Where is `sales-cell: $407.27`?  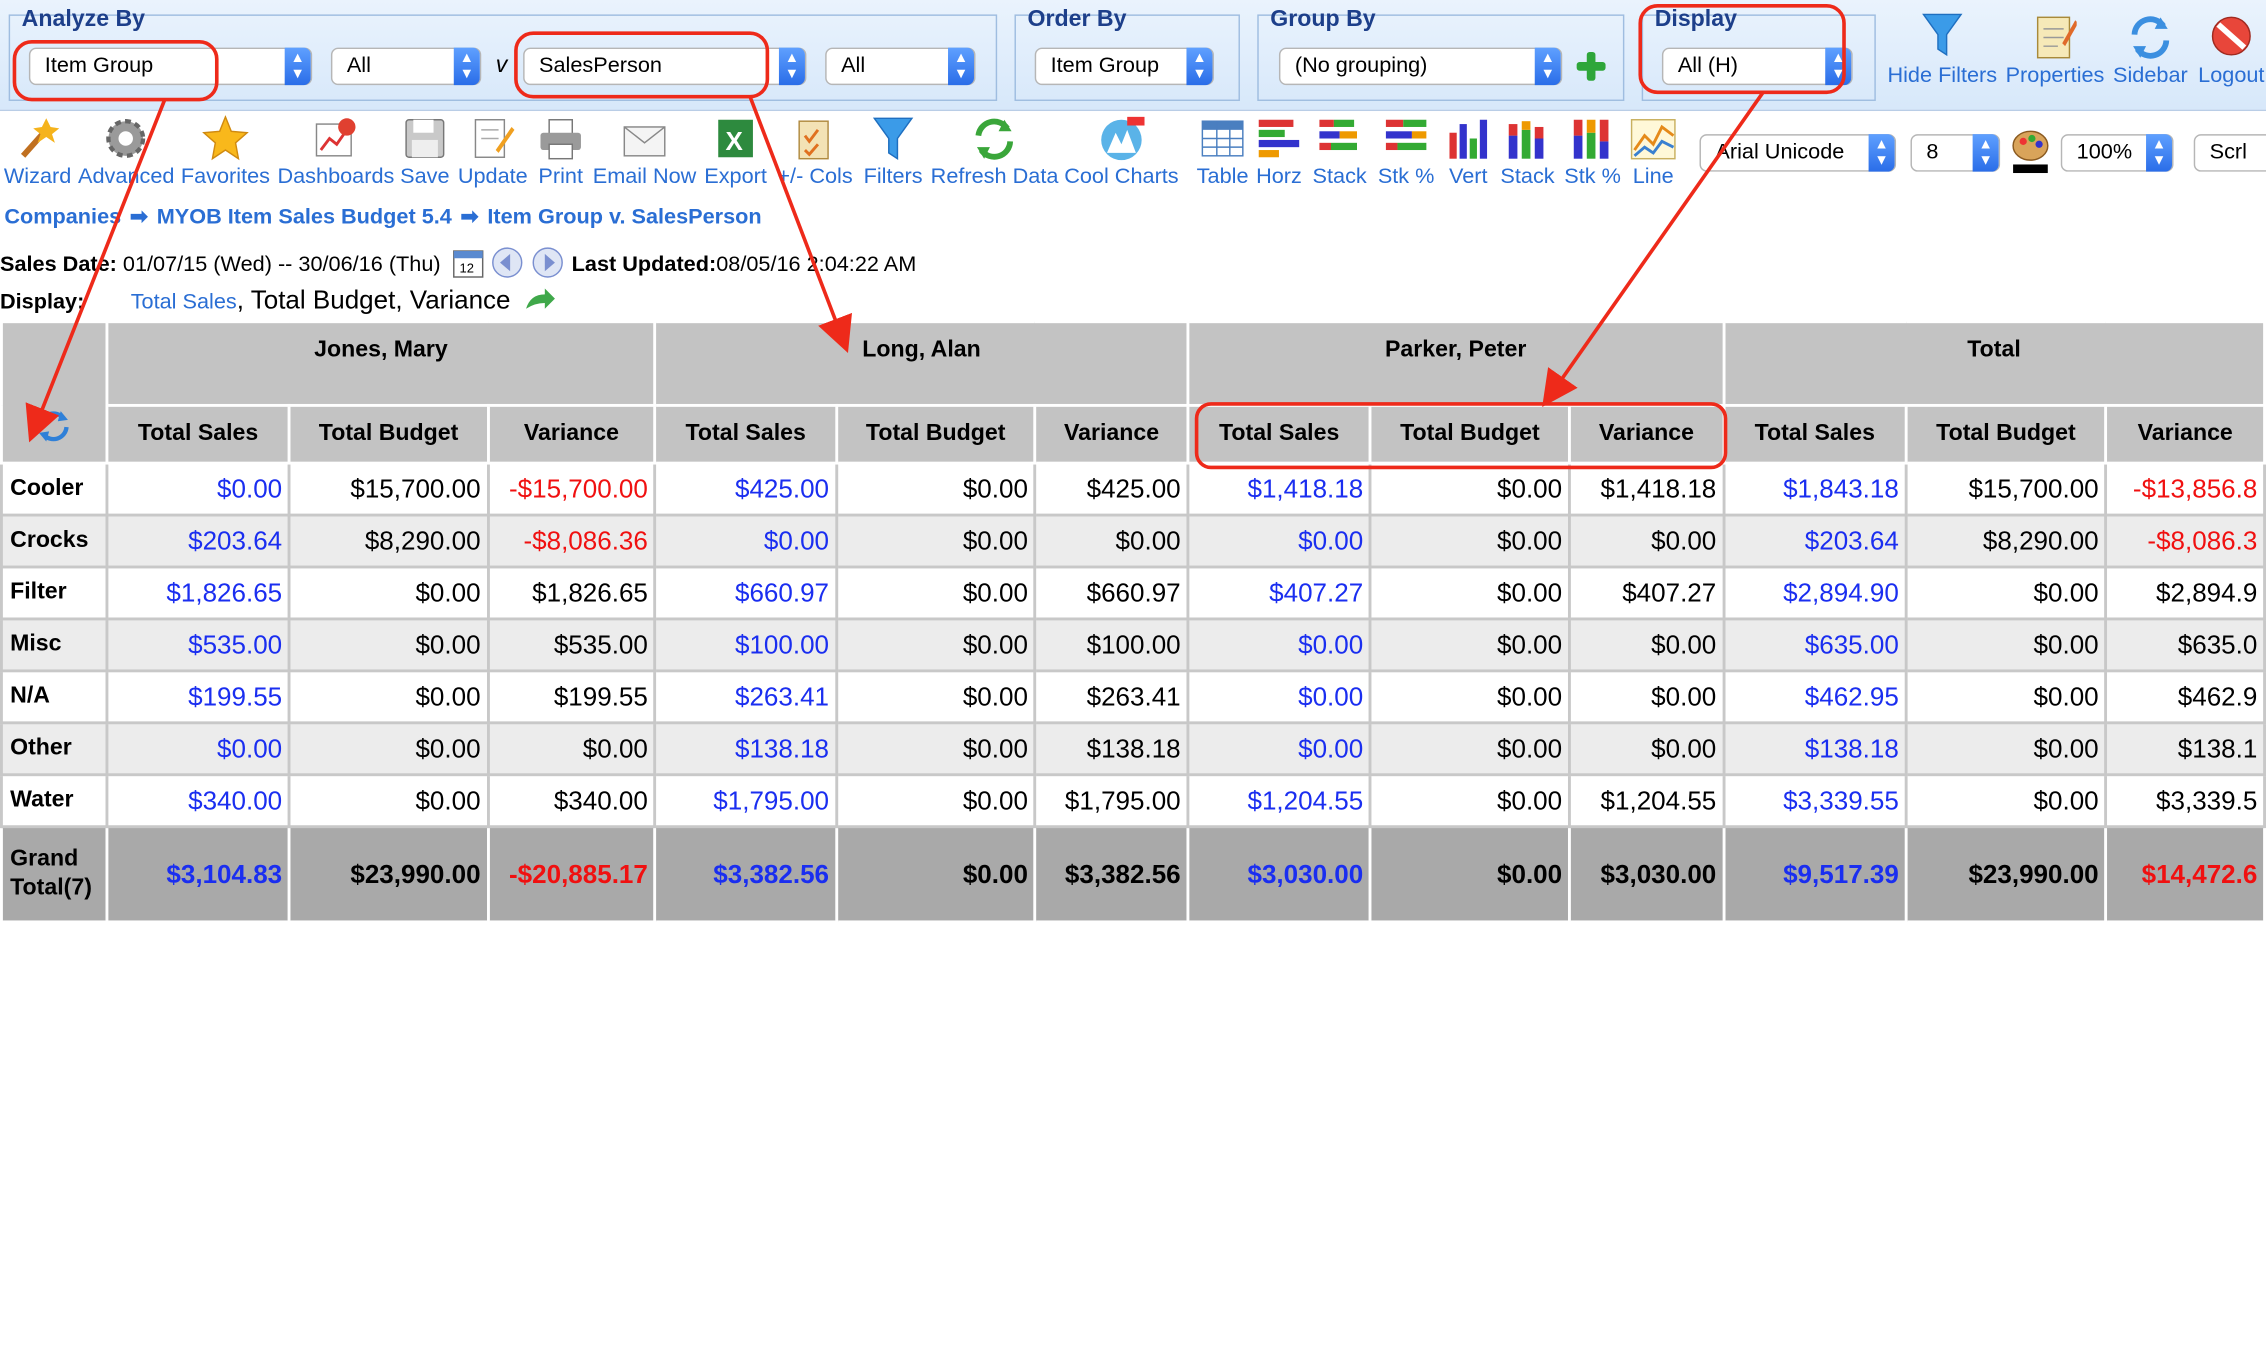 sales-cell: $407.27 is located at coordinates (1279, 593).